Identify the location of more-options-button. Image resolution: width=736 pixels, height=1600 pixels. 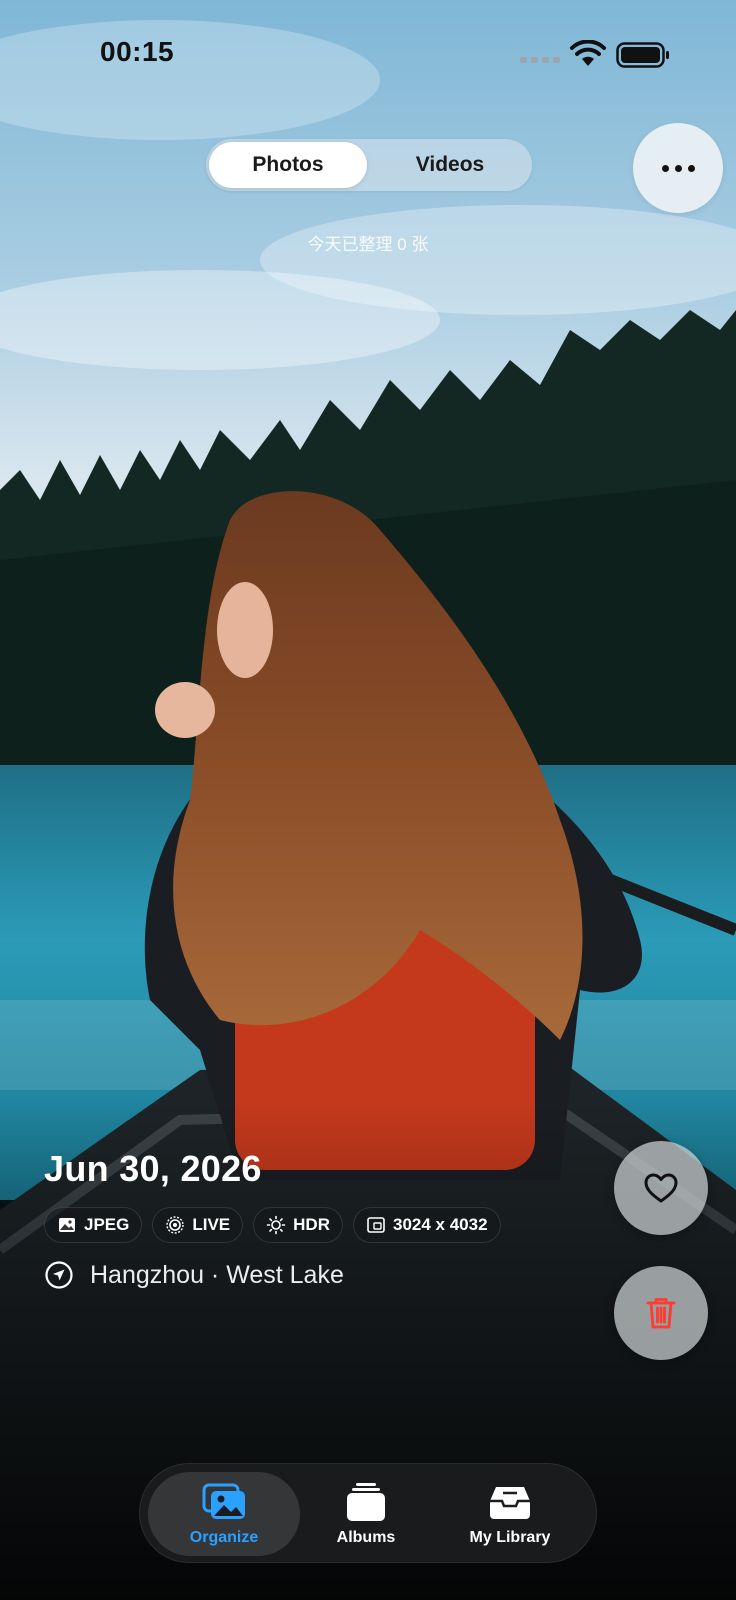
(678, 168).